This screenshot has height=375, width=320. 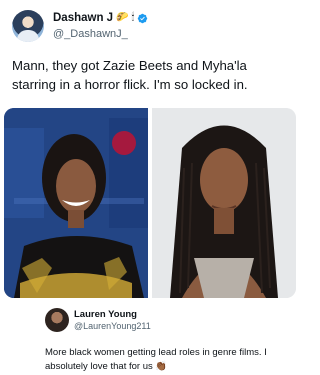 What do you see at coordinates (83, 18) in the screenshot?
I see `author-display-name: Dashawn J` at bounding box center [83, 18].